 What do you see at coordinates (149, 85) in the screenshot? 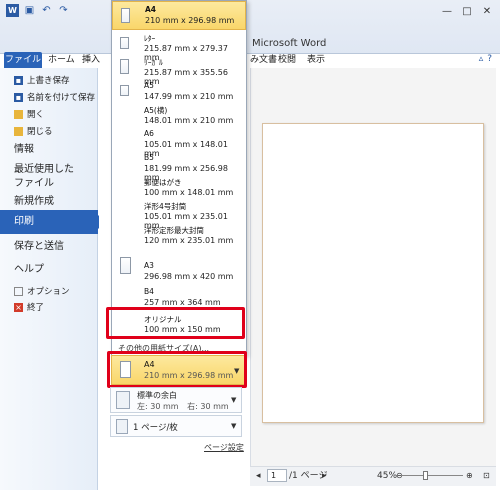
I see `paper-size-name: A5` at bounding box center [149, 85].